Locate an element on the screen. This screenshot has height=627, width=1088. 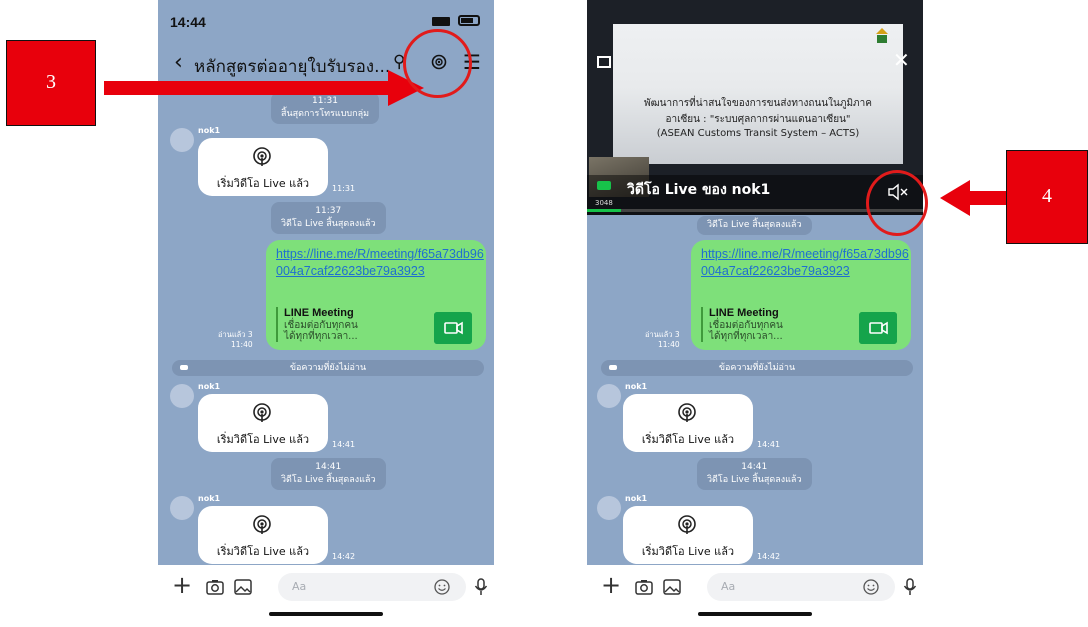
step-label-4: 4 is located at coordinates (1047, 197).